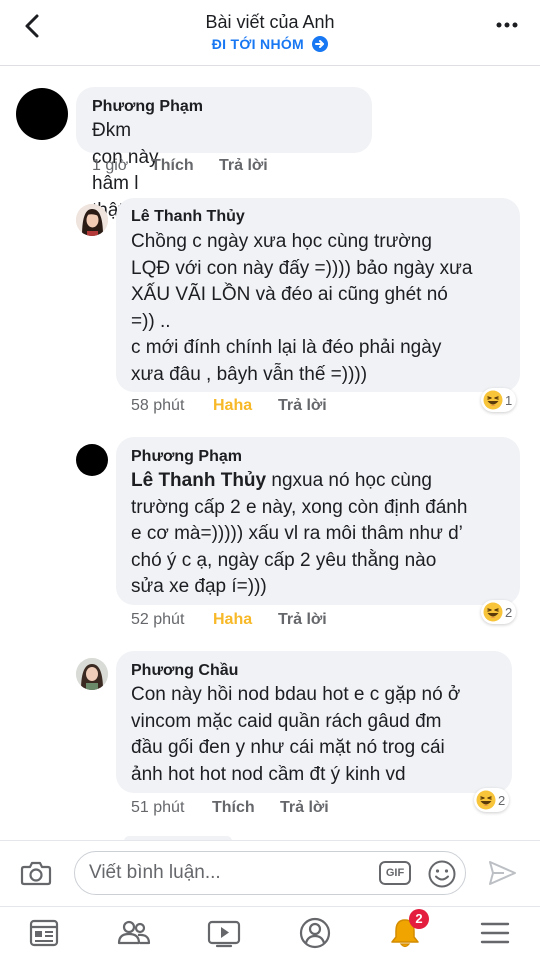 Image resolution: width=540 pixels, height=960 pixels. Describe the element at coordinates (229, 873) in the screenshot. I see `comment-input` at that location.